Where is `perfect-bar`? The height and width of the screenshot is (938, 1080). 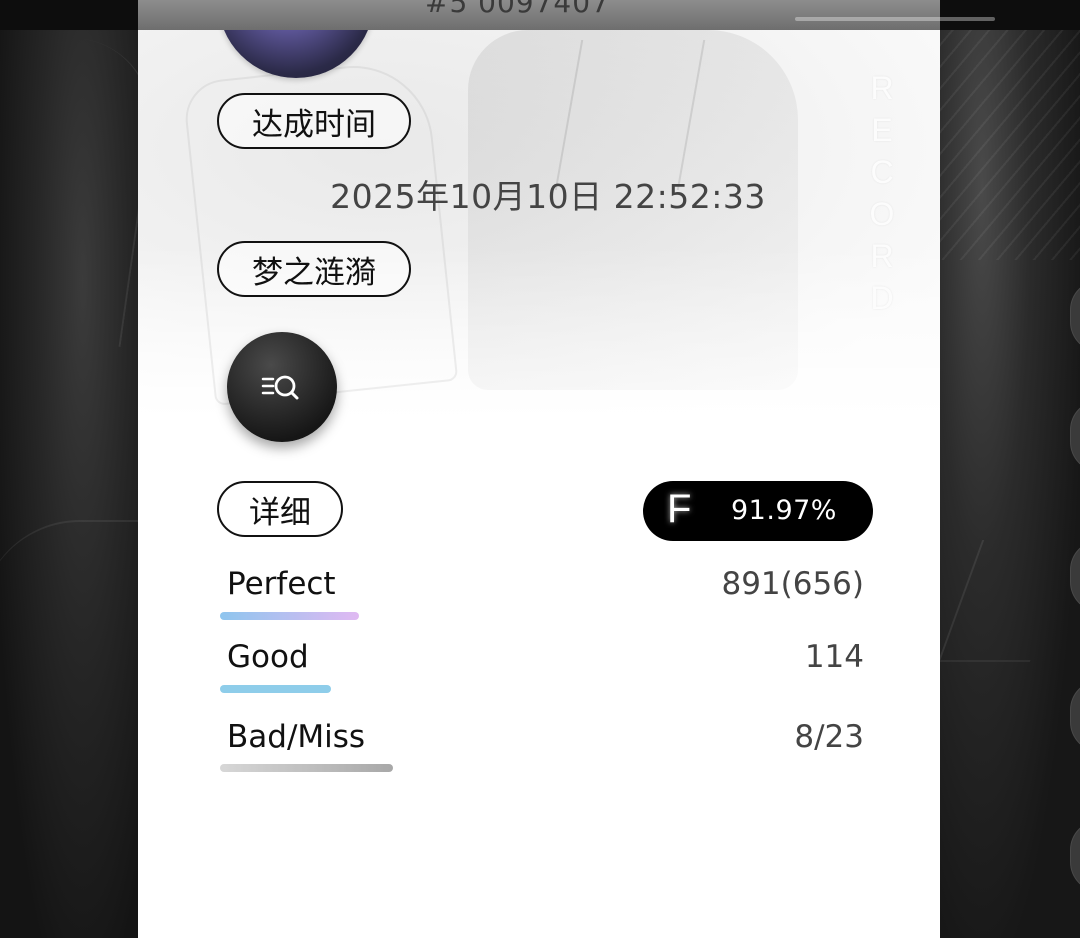
perfect-bar is located at coordinates (289, 616).